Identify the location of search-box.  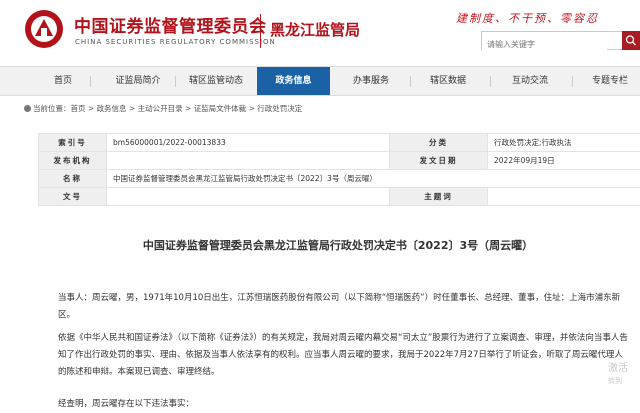
(560, 42).